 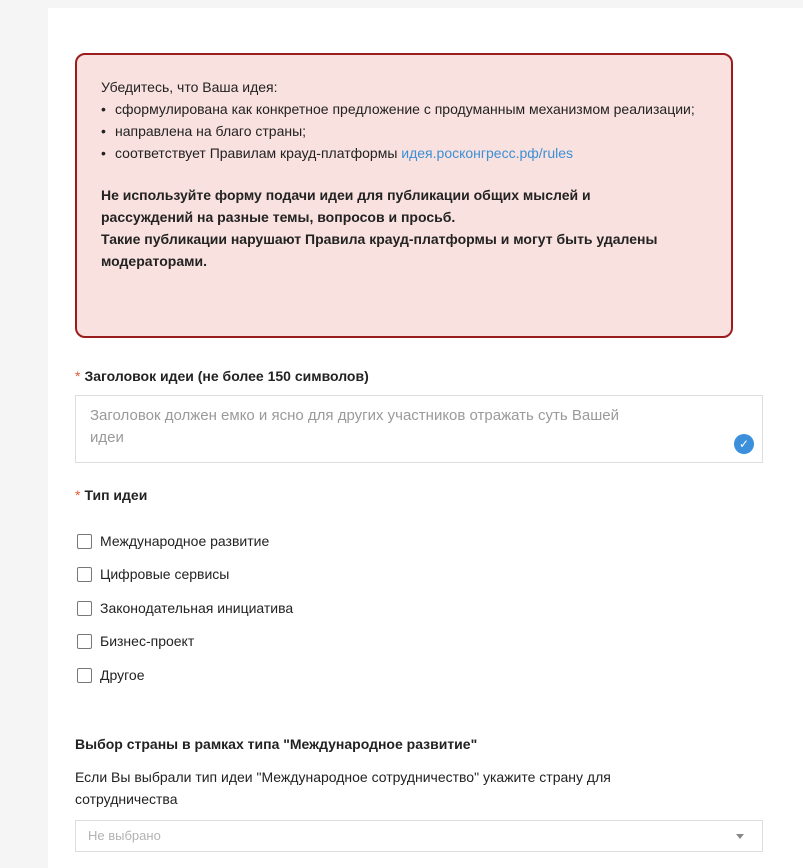 What do you see at coordinates (107, 437) in the screenshot?
I see `title-placeholder-line: идеи` at bounding box center [107, 437].